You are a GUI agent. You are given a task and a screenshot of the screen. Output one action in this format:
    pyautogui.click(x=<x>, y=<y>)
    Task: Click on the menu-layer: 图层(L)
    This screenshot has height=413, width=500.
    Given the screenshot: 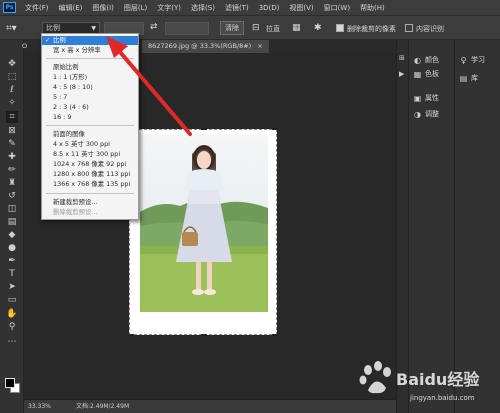 What is the action you would take?
    pyautogui.click(x=135, y=8)
    